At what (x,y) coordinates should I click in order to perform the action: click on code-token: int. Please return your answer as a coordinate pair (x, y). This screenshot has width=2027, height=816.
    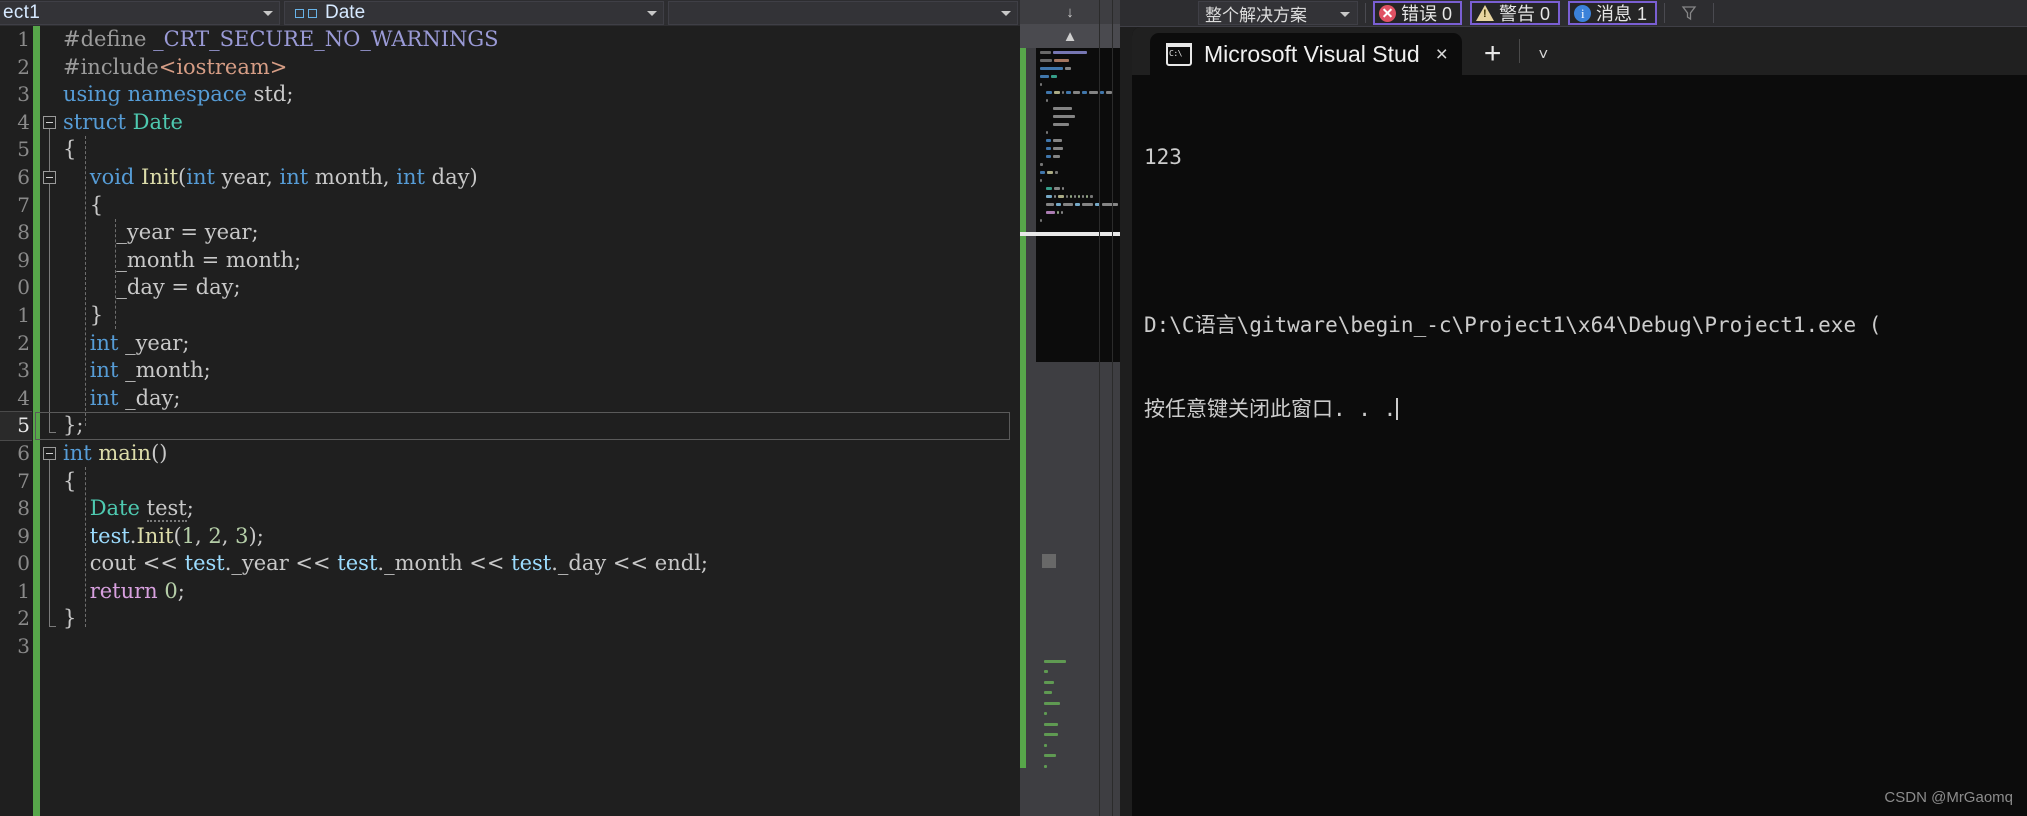
    Looking at the image, I should click on (410, 176).